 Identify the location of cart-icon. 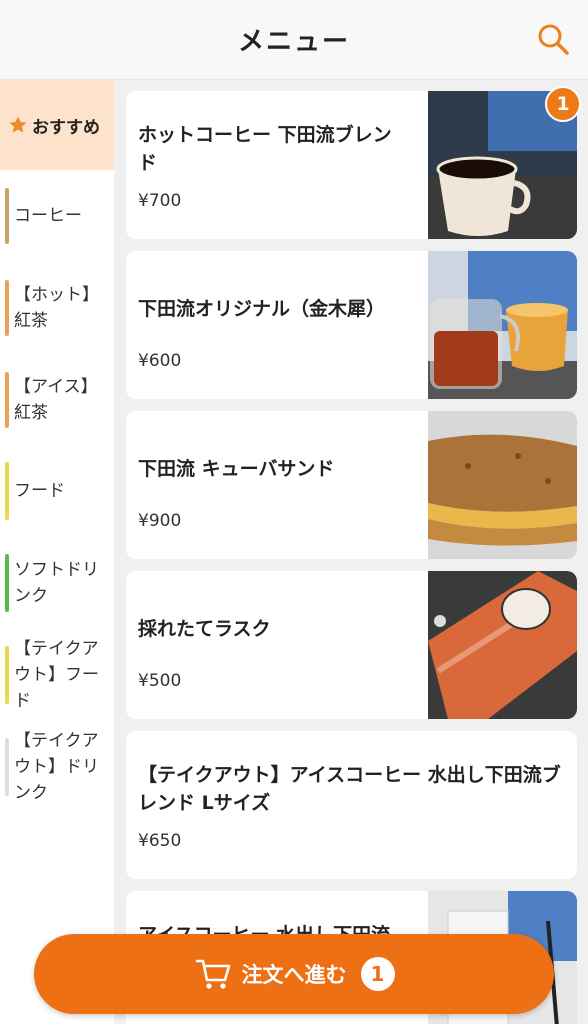
(212, 974).